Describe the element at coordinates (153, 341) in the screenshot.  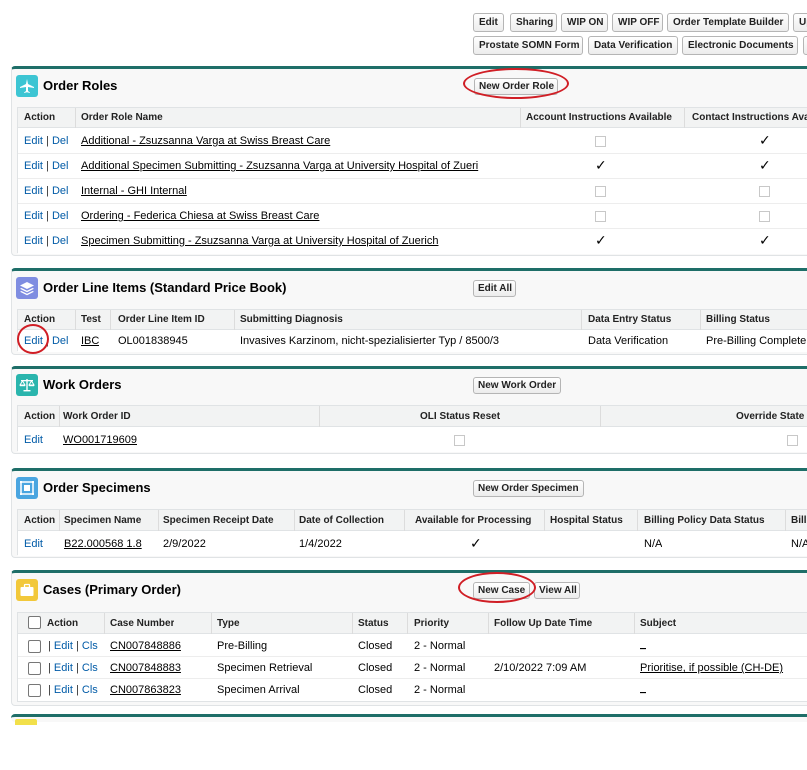
I see `oli-id: OL001838945` at that location.